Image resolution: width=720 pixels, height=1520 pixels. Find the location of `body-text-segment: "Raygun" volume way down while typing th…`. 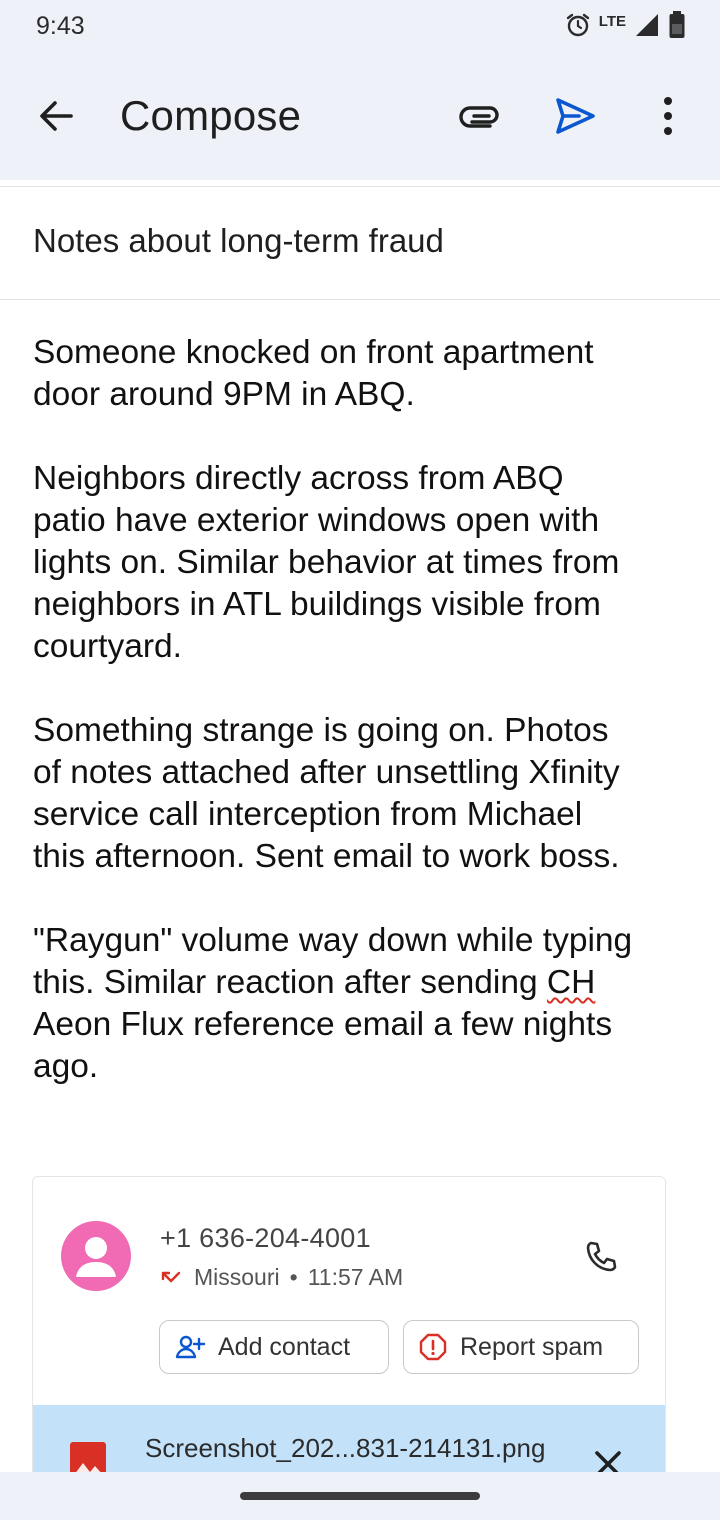

body-text-segment: "Raygun" volume way down while typing th… is located at coordinates (333, 961).